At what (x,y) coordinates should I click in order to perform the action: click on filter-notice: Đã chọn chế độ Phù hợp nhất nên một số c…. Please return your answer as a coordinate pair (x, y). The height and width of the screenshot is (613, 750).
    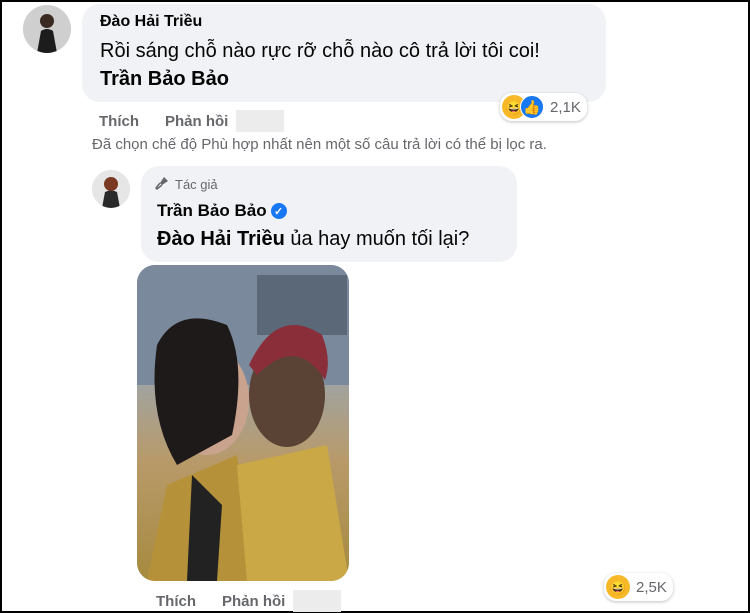
    Looking at the image, I should click on (319, 144).